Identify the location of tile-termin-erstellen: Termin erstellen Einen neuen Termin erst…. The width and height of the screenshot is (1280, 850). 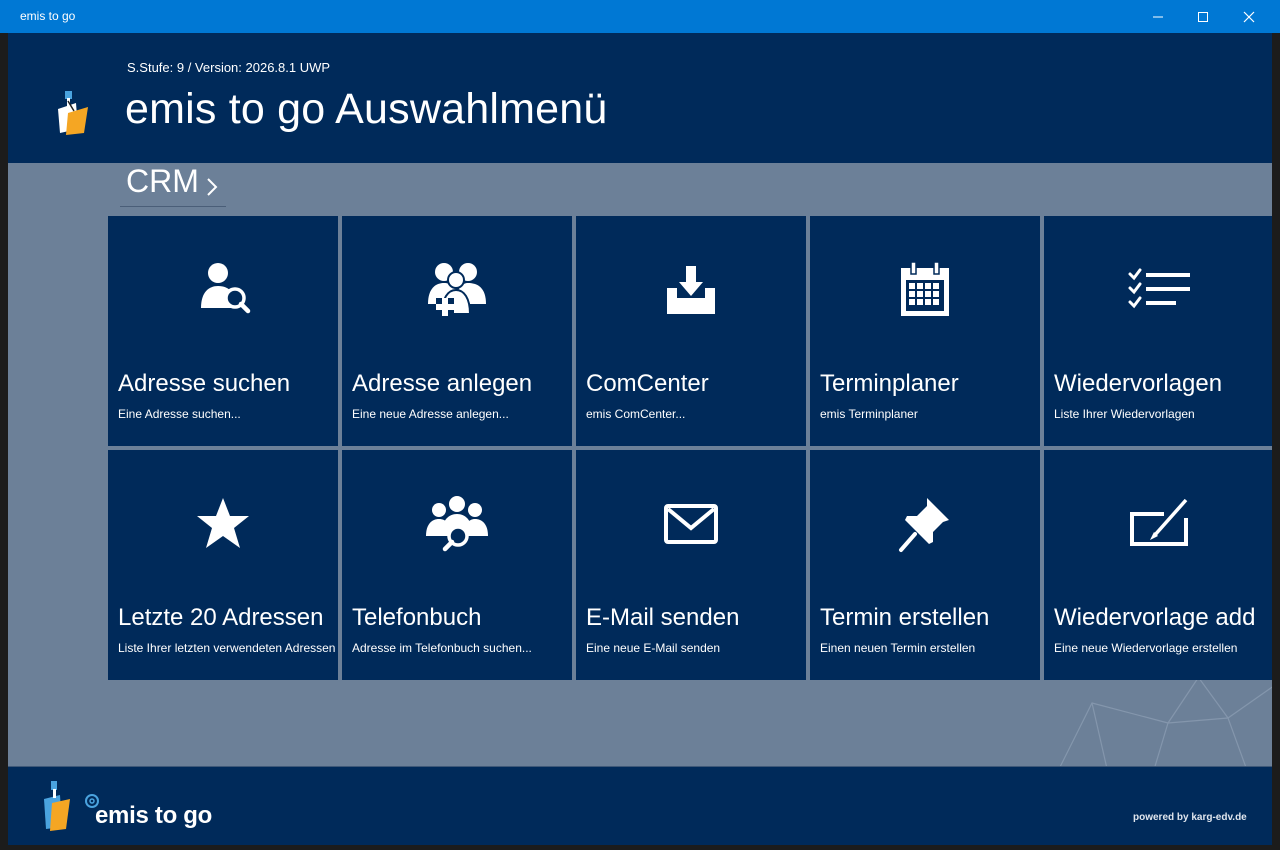
(925, 565).